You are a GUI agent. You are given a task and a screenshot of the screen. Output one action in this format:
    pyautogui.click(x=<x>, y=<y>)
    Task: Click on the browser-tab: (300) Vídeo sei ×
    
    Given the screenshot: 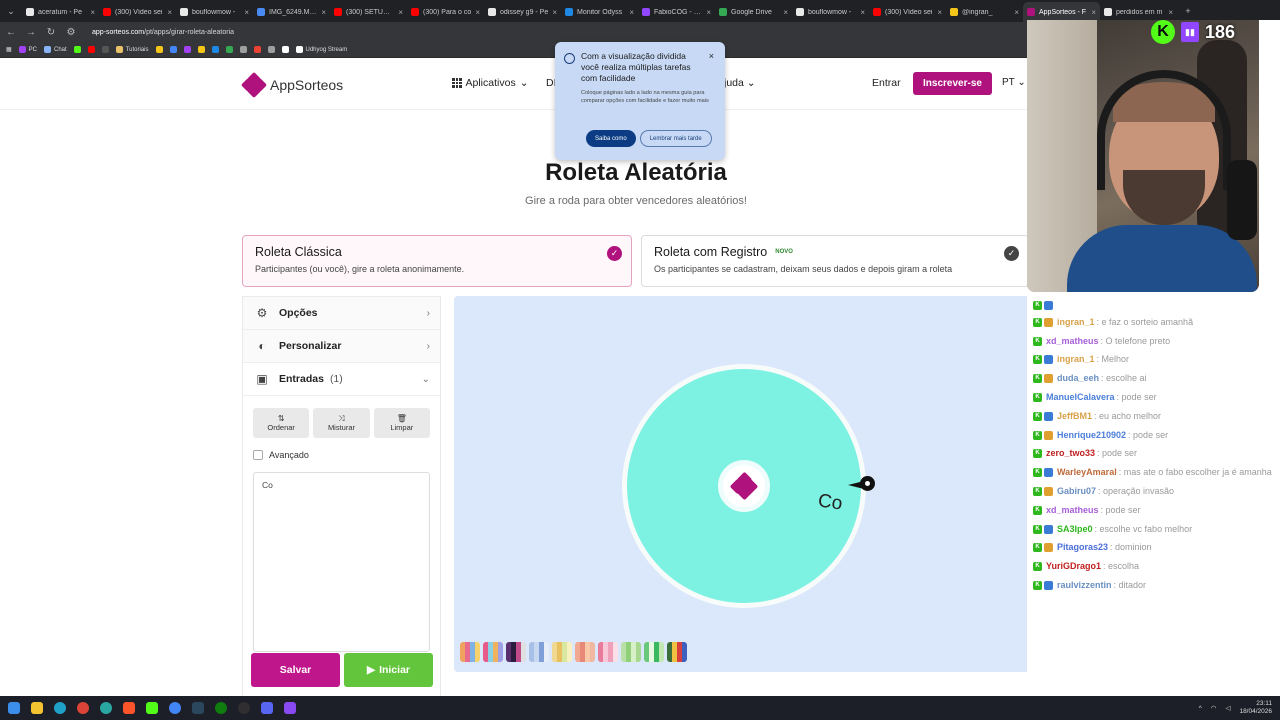 What is the action you would take?
    pyautogui.click(x=907, y=12)
    